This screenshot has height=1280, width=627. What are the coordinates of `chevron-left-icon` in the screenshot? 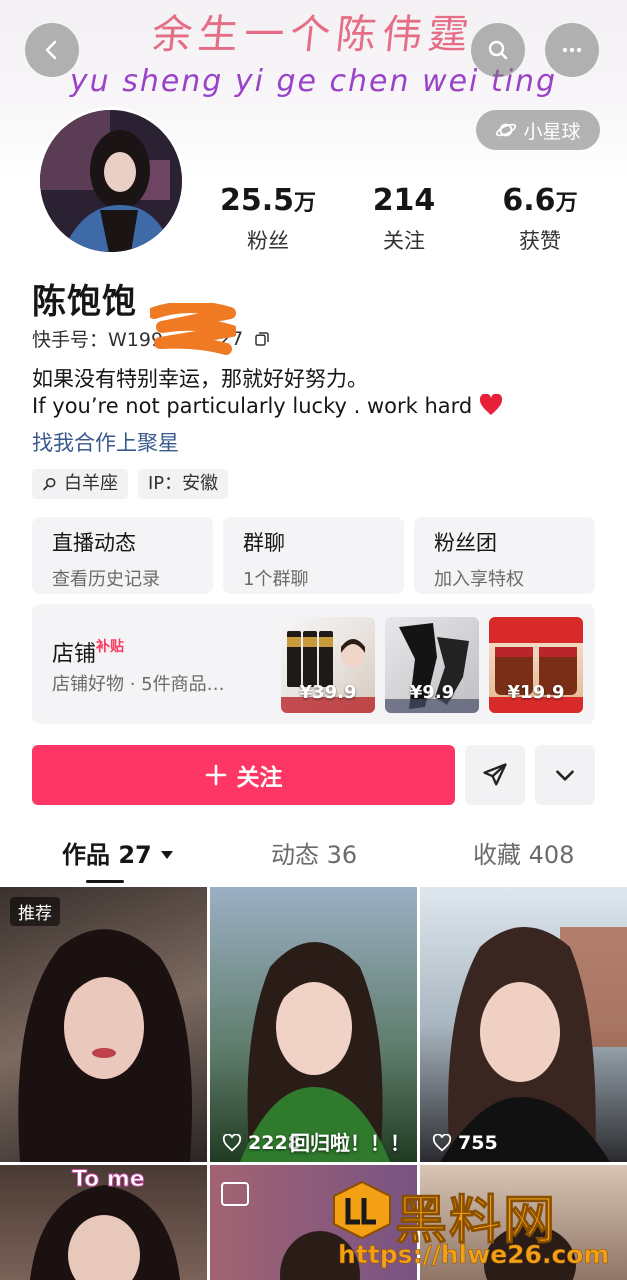 It's located at (51, 50).